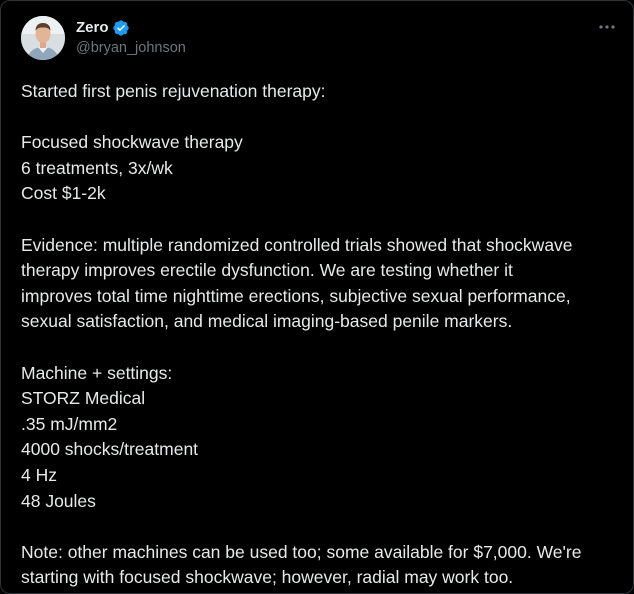 The width and height of the screenshot is (634, 594). Describe the element at coordinates (83, 398) in the screenshot. I see `machine-line: STORZ Medical` at that location.